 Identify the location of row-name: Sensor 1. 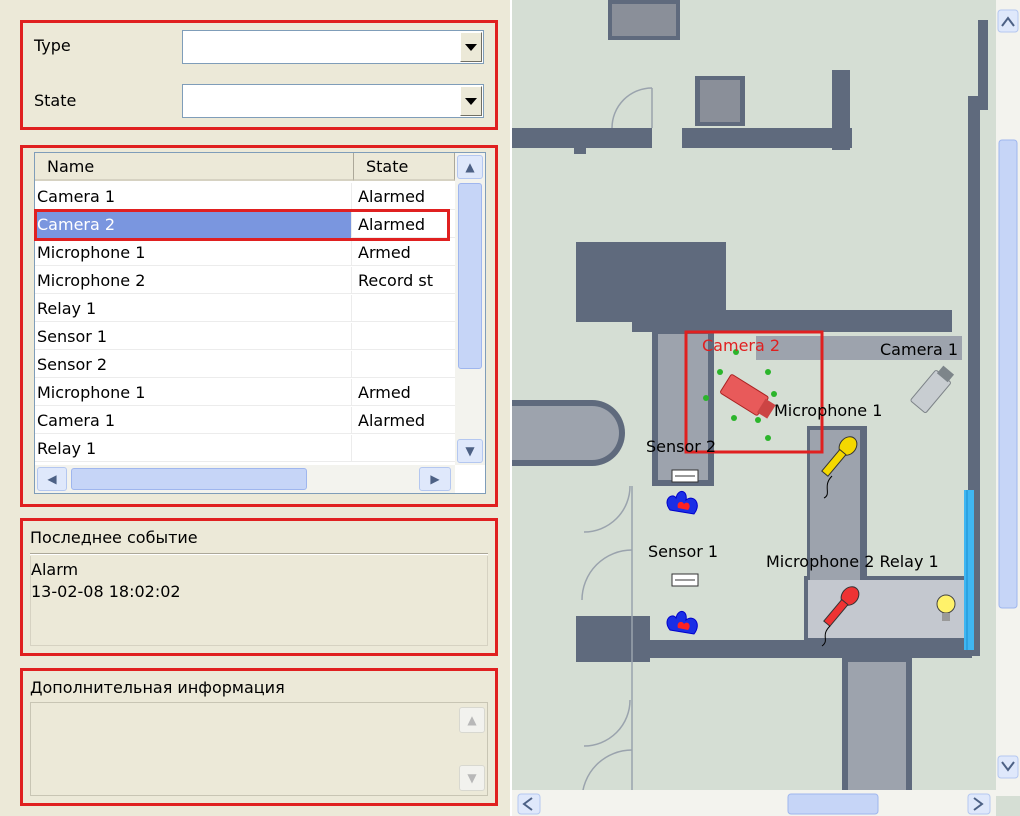
(193, 336).